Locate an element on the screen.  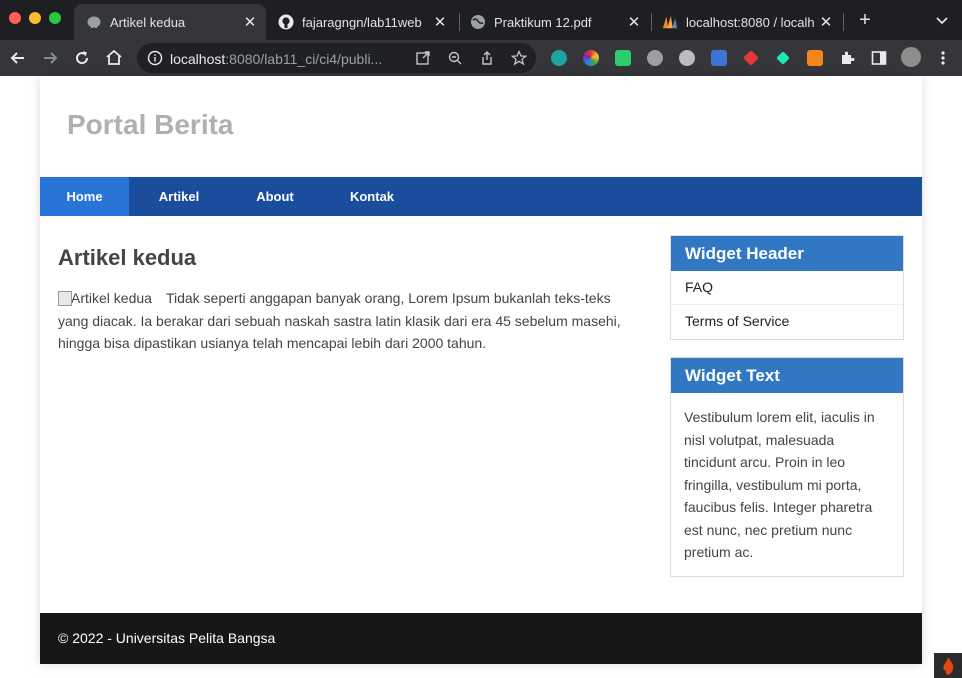
github-icon is located at coordinates (286, 22).